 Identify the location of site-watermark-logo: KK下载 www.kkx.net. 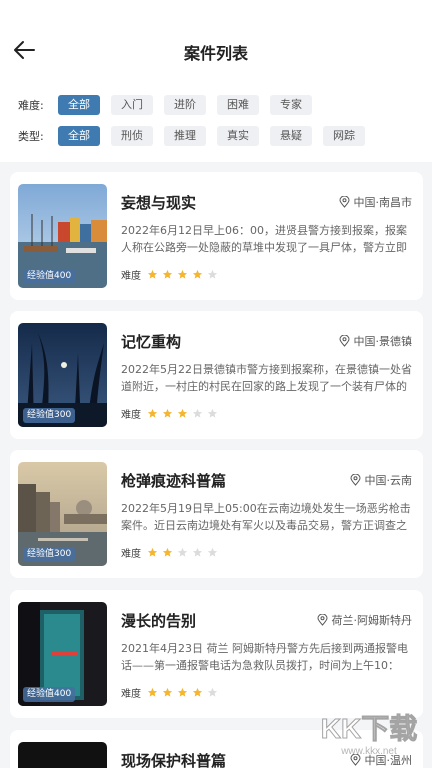
(369, 732).